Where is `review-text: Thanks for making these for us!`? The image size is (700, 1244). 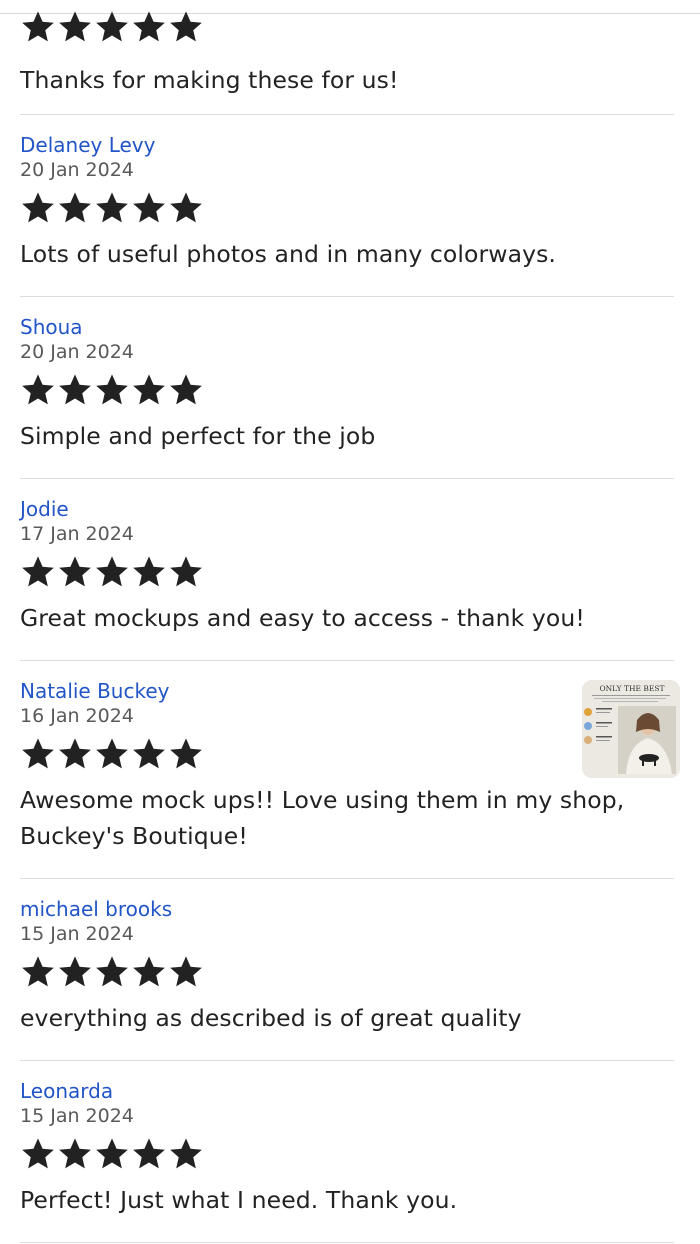
review-text: Thanks for making these for us! is located at coordinates (209, 80).